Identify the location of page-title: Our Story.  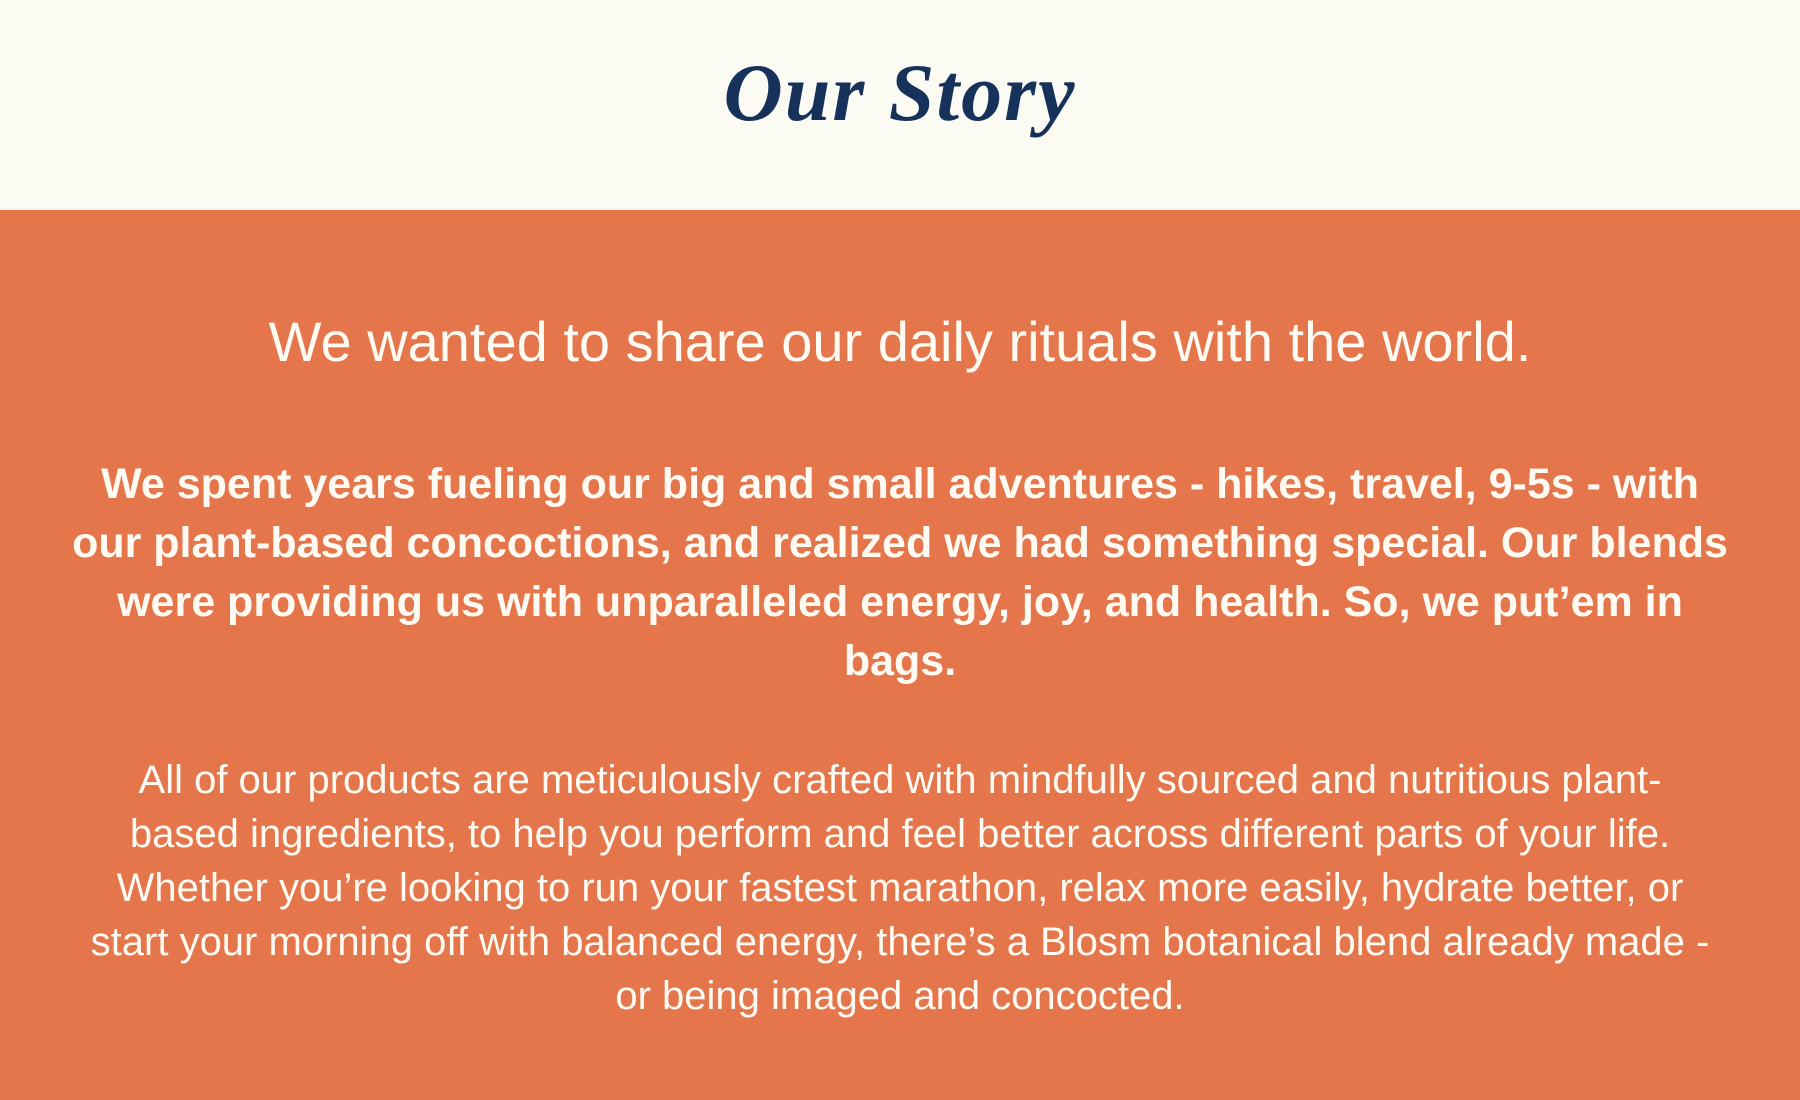
(900, 92).